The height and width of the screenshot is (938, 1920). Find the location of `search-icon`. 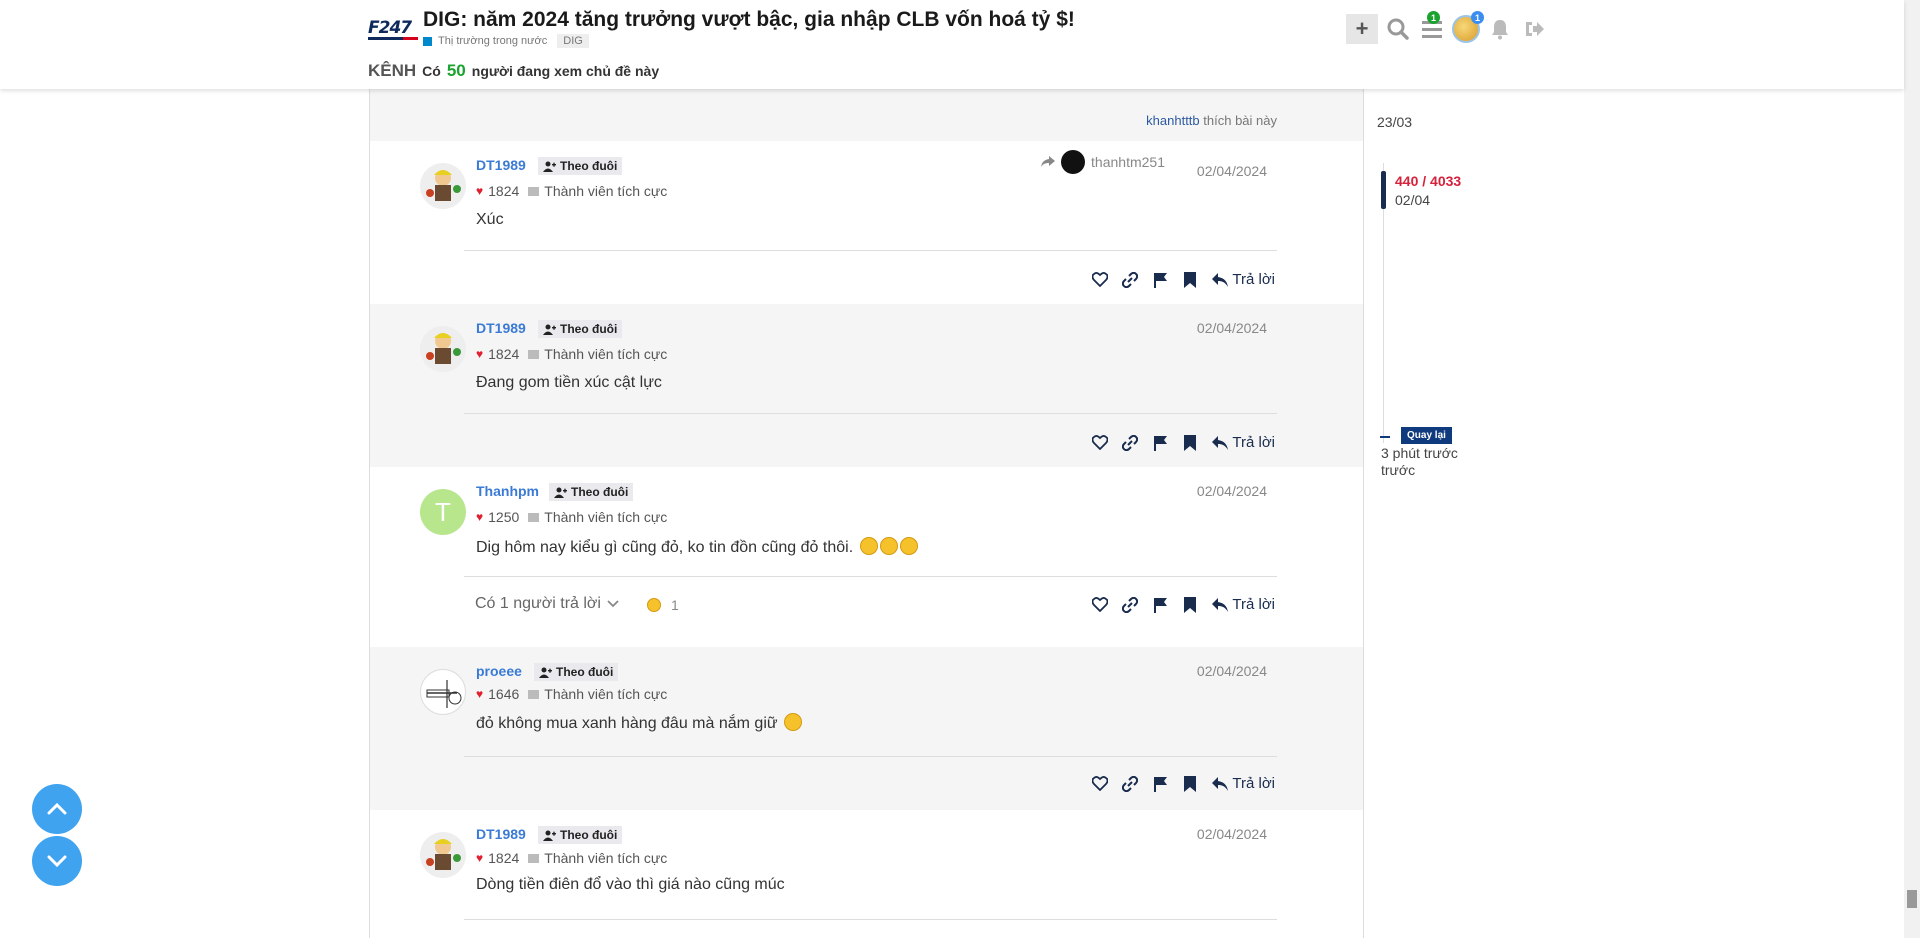

search-icon is located at coordinates (1398, 29).